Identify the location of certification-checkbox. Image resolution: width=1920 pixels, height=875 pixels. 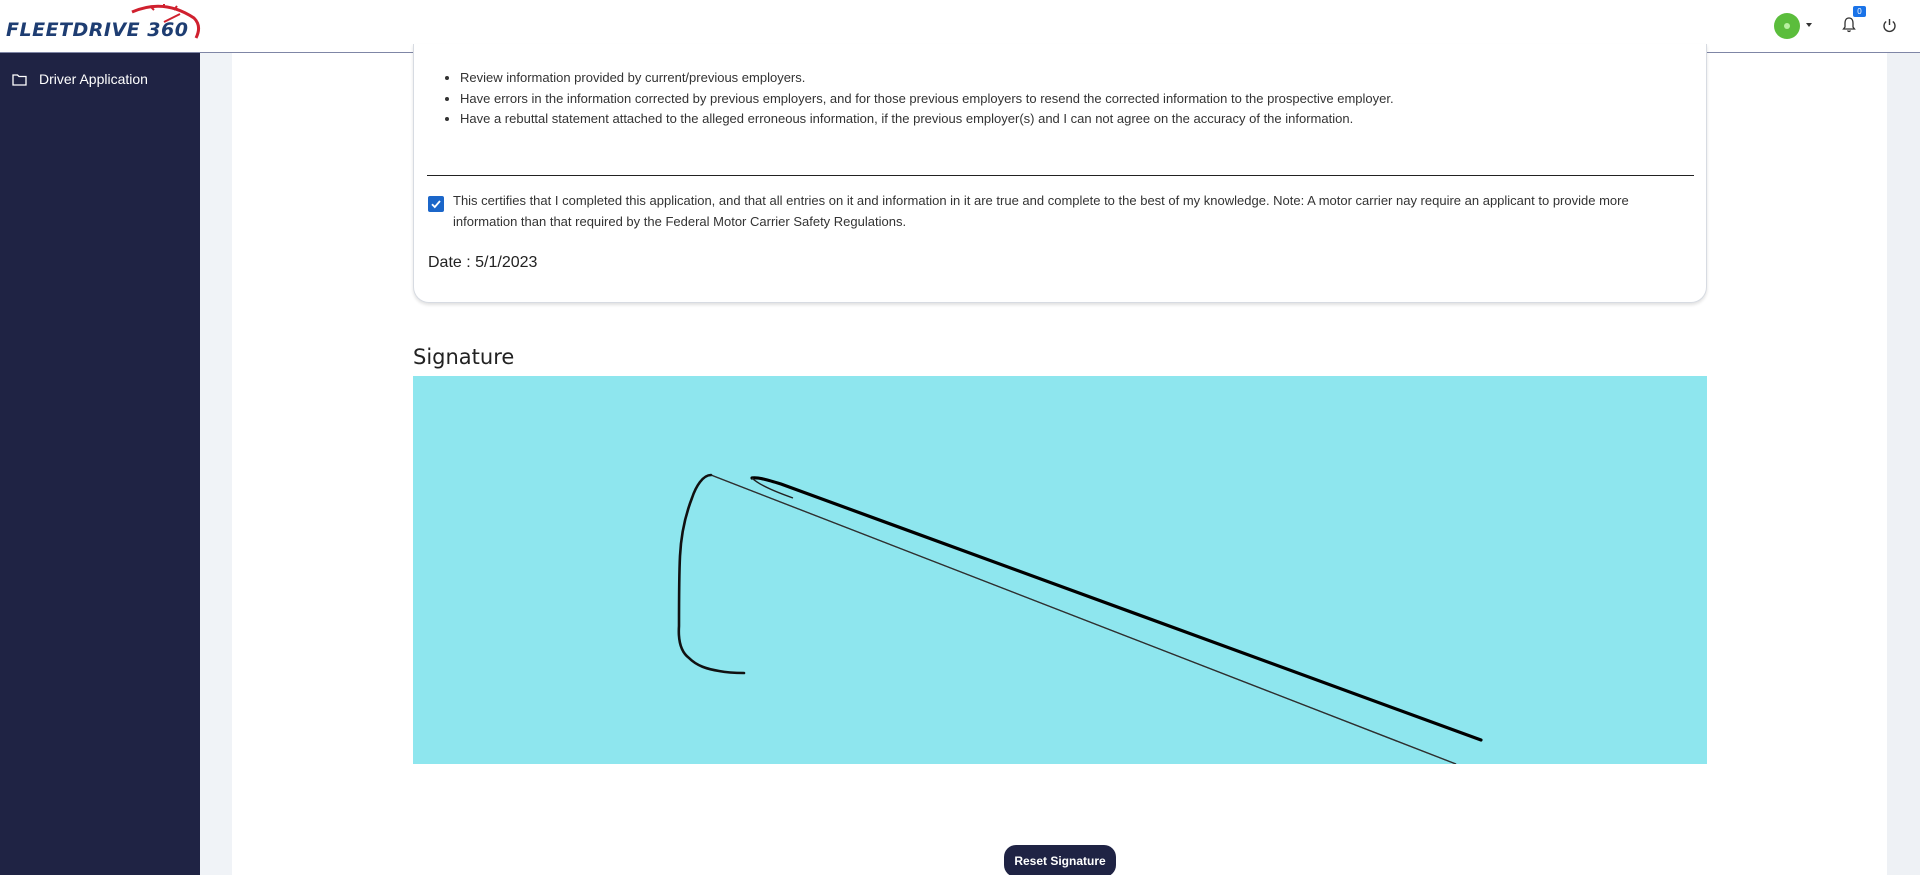
(436, 204).